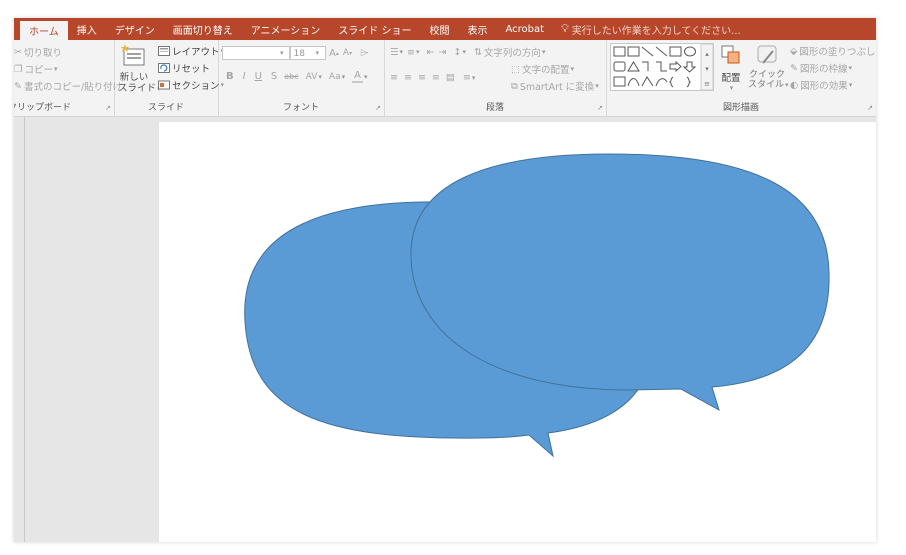 This screenshot has width=906, height=555. Describe the element at coordinates (334, 53) in the screenshot. I see `increase-font-icon: A ▴` at that location.